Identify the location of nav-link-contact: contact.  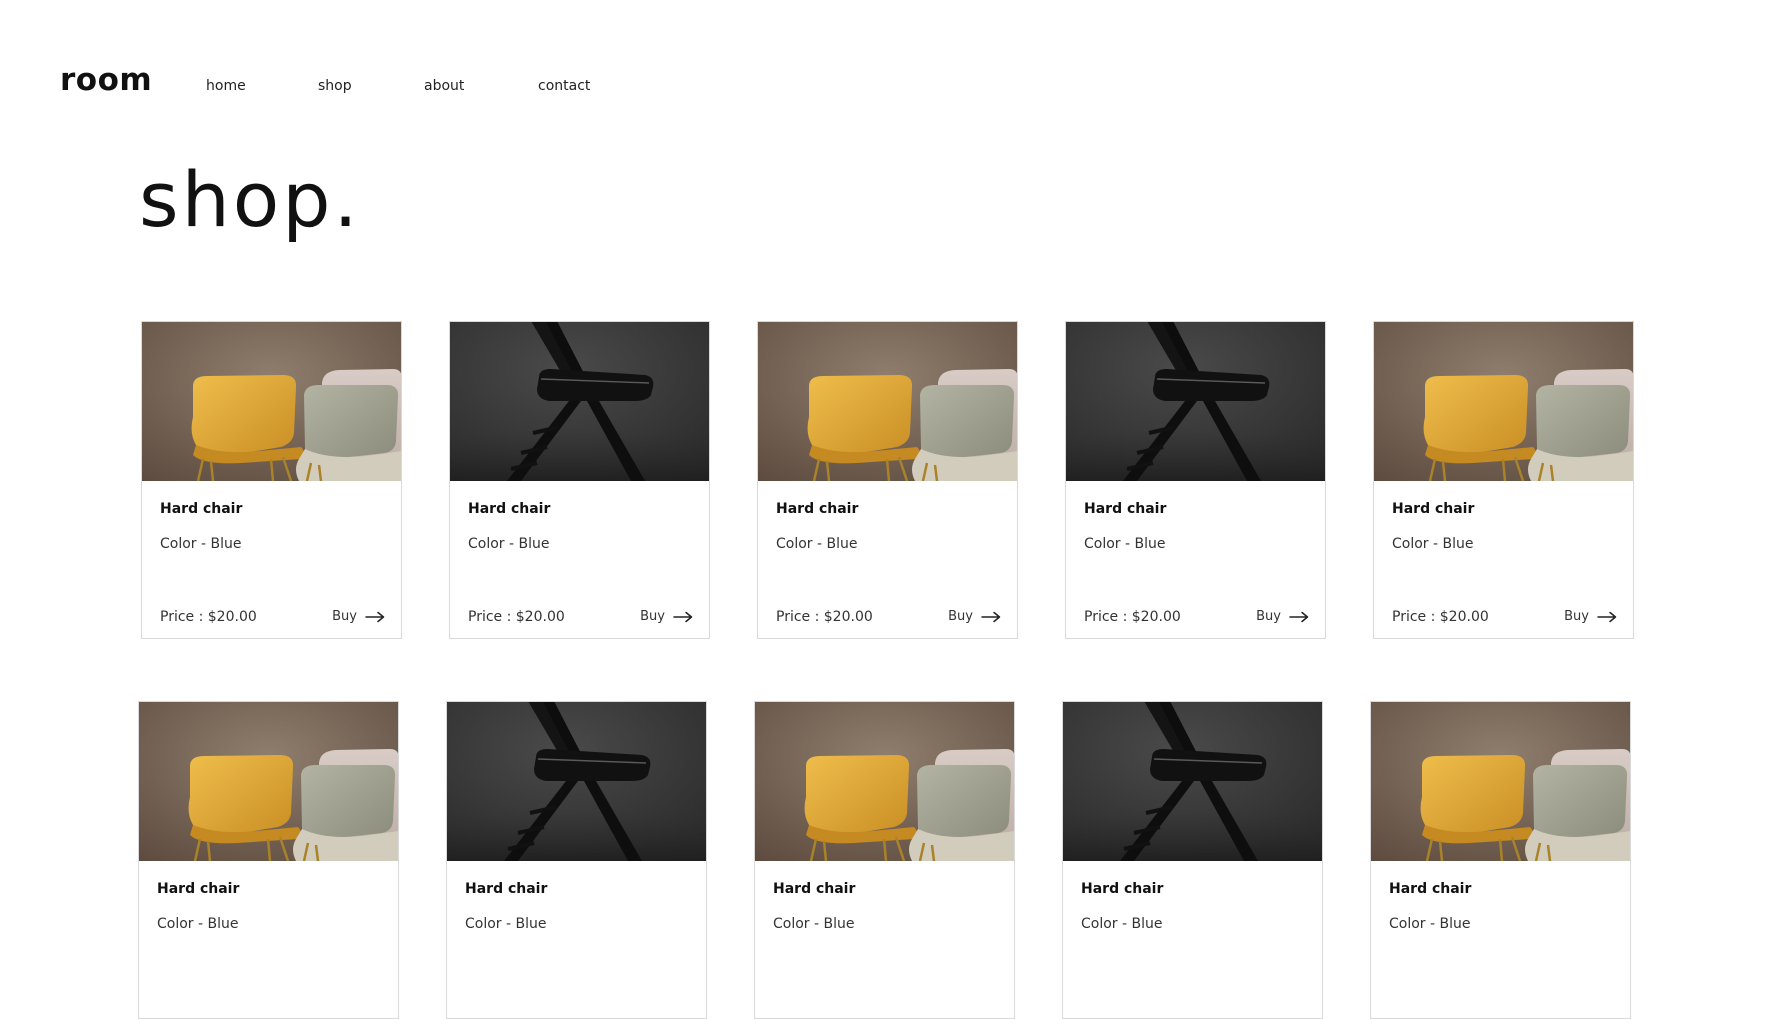
(564, 86).